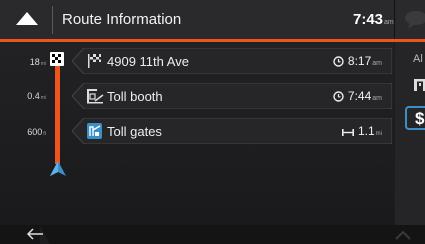 The width and height of the screenshot is (425, 244). I want to click on footer-bar, so click(212, 234).